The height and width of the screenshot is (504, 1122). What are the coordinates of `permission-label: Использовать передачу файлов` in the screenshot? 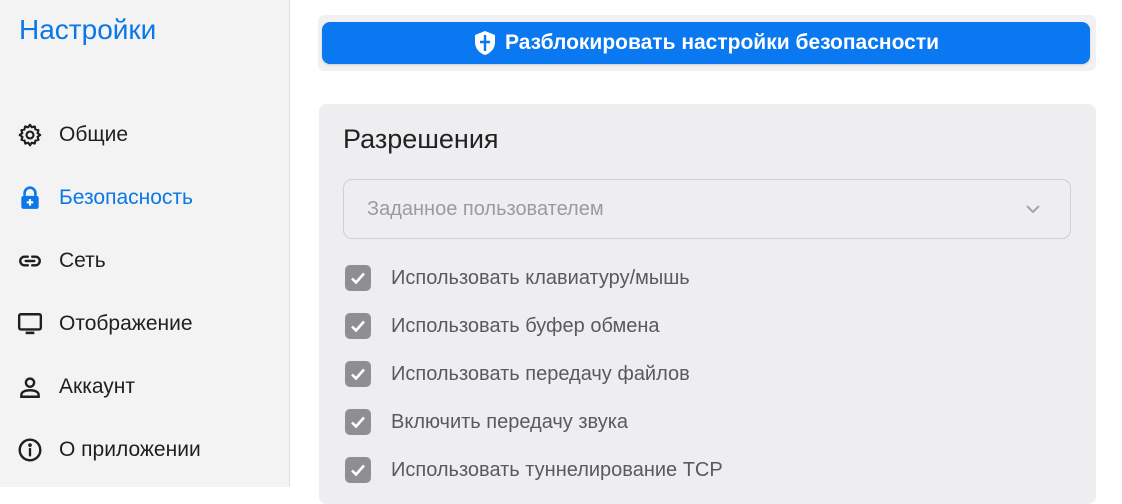 It's located at (540, 373).